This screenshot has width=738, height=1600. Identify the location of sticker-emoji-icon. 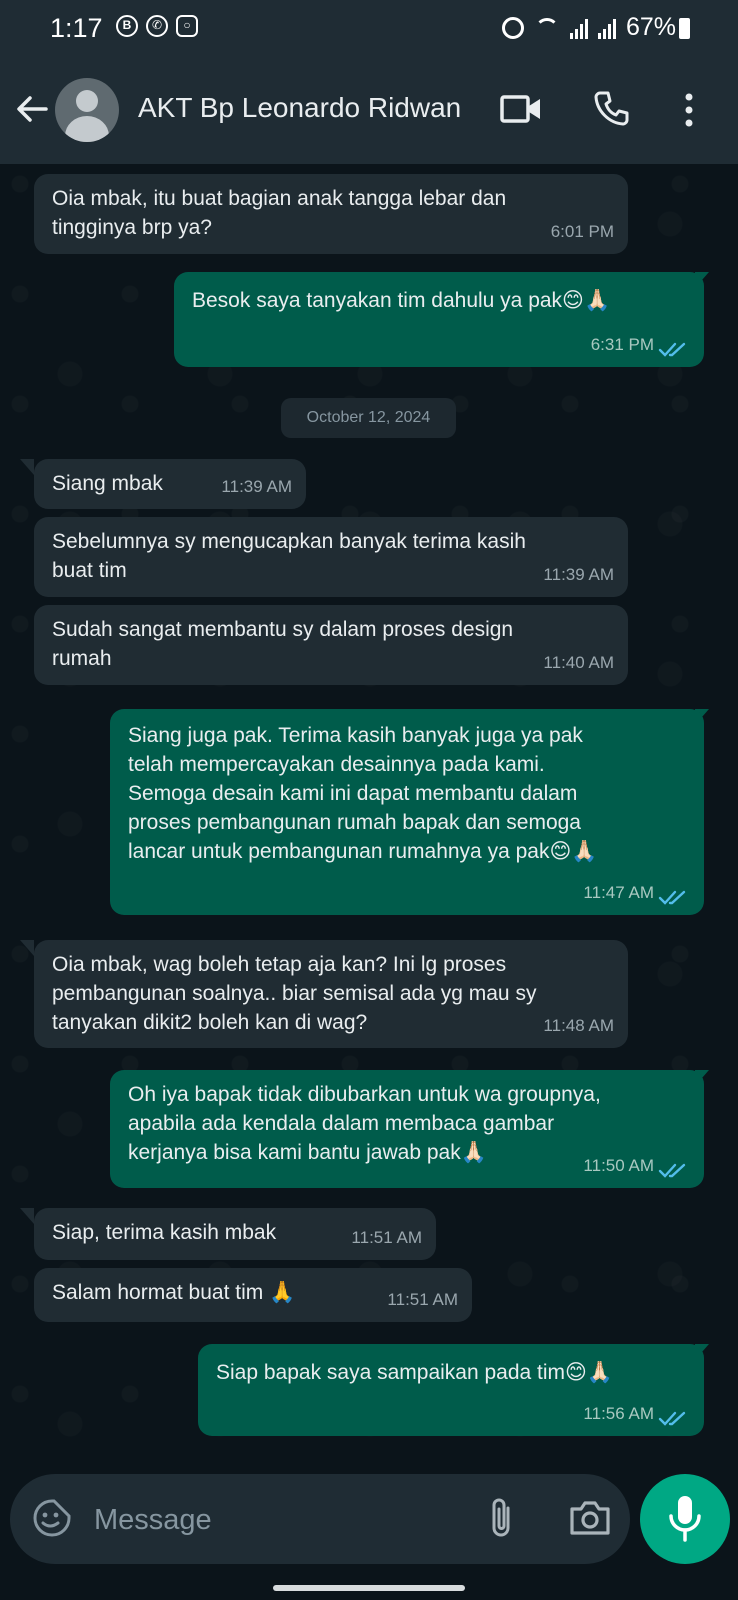
(52, 1518).